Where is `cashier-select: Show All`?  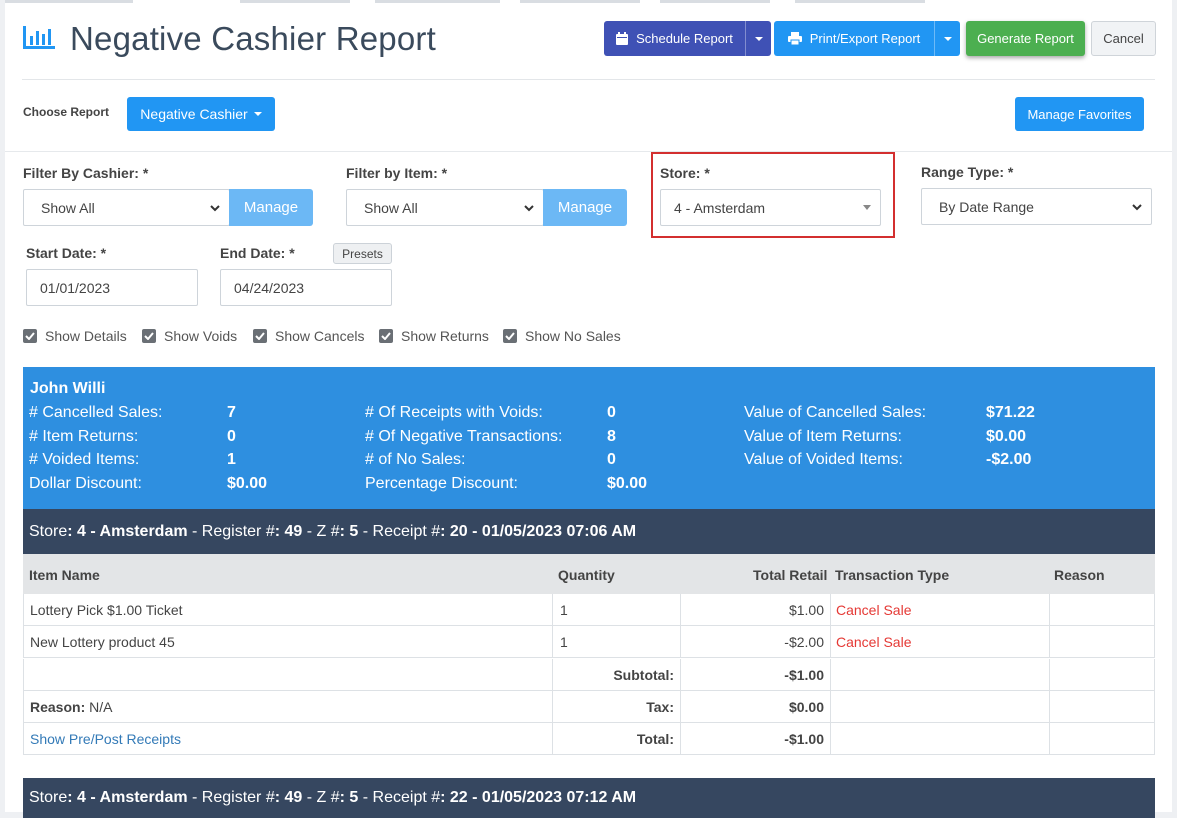
cashier-select: Show All is located at coordinates (126, 207).